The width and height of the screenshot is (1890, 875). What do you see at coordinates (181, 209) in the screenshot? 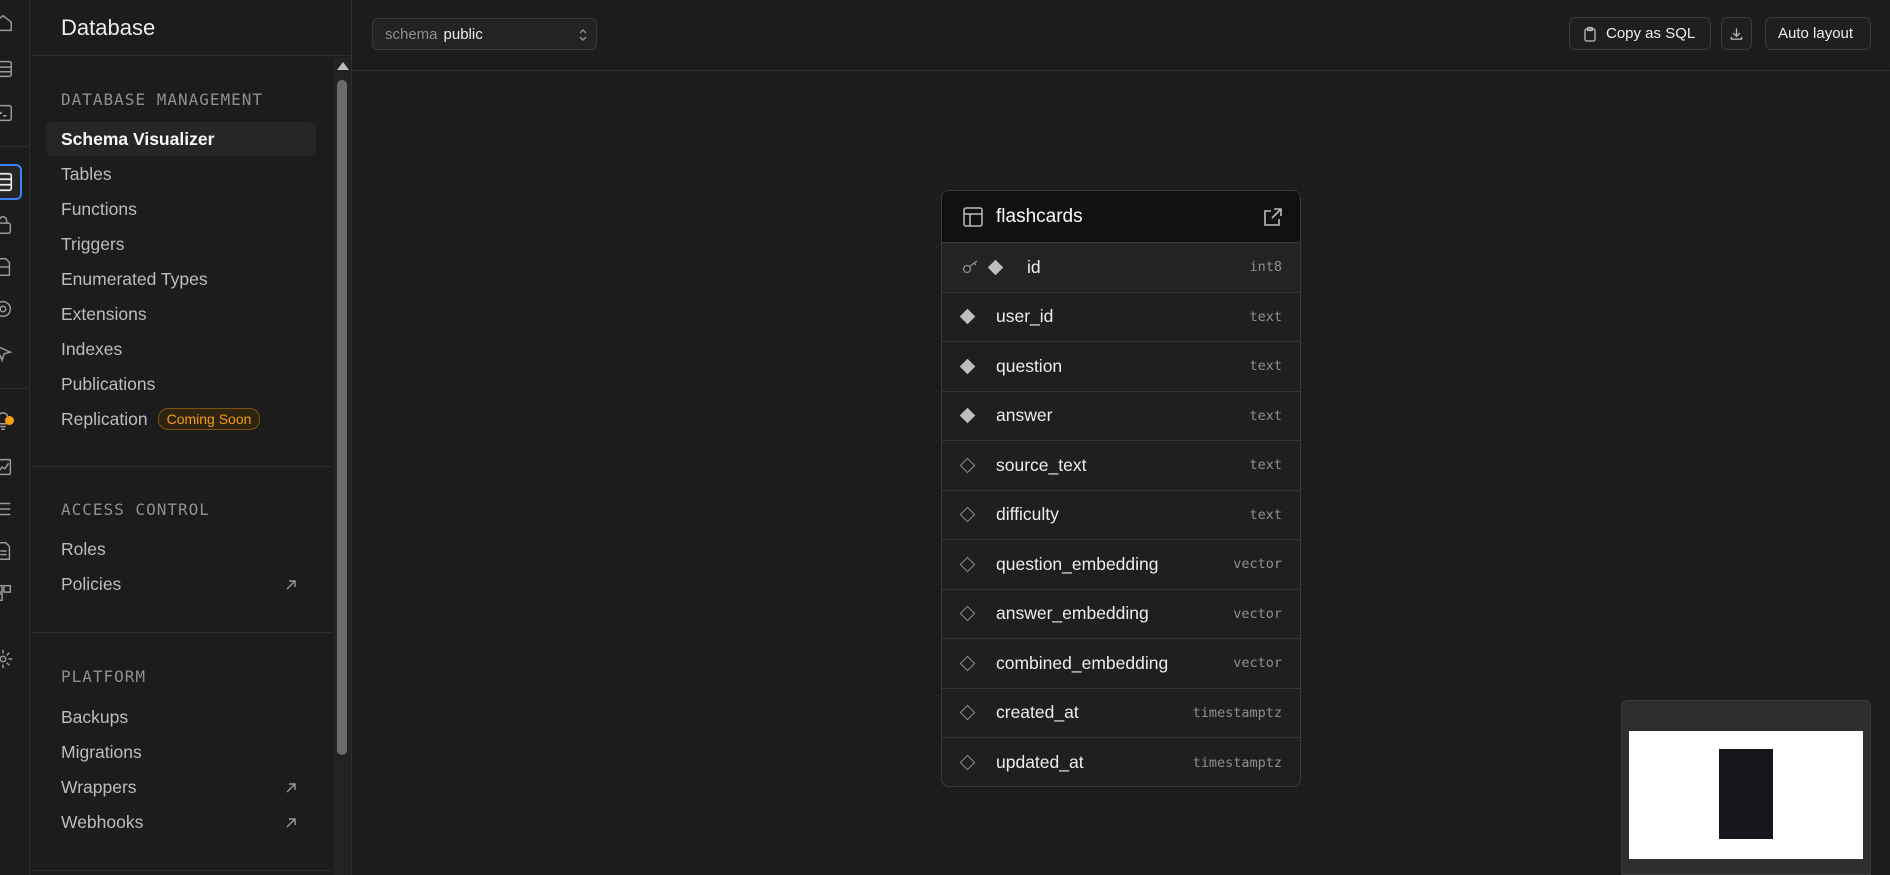
I see `sidebar-item-functions: Functions` at bounding box center [181, 209].